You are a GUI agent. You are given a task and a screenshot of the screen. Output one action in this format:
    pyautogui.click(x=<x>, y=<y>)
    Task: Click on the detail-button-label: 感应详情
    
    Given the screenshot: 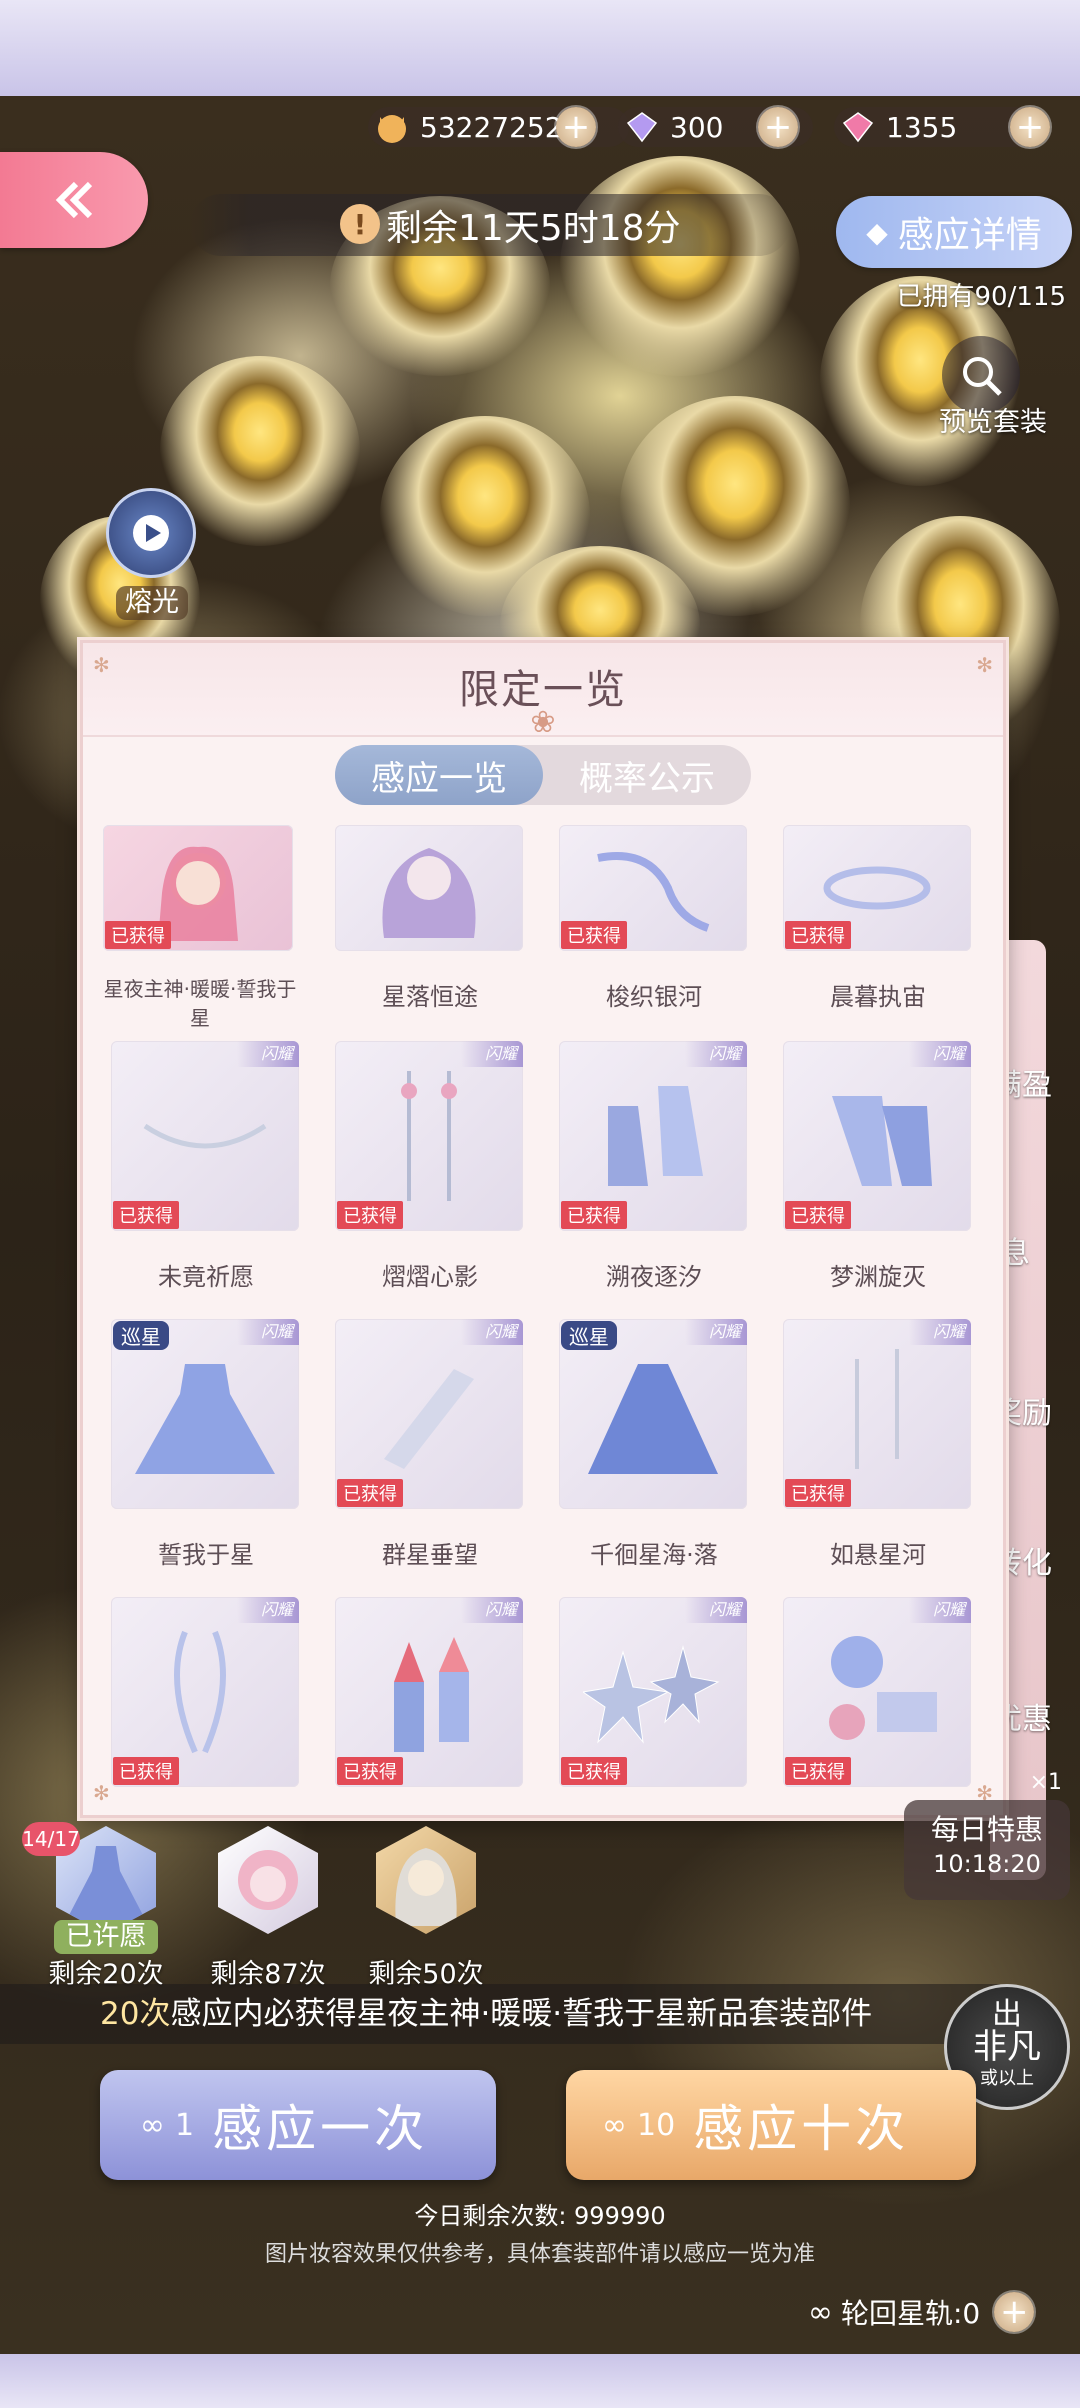 What is the action you would take?
    pyautogui.click(x=969, y=235)
    